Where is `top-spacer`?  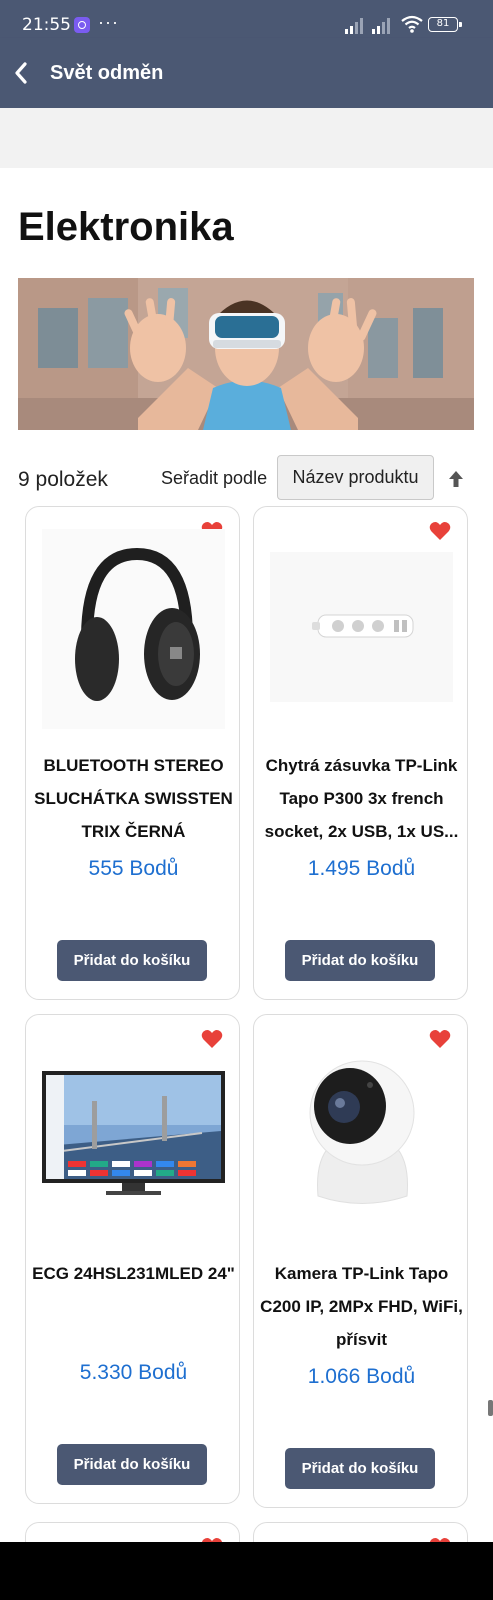
top-spacer is located at coordinates (246, 138).